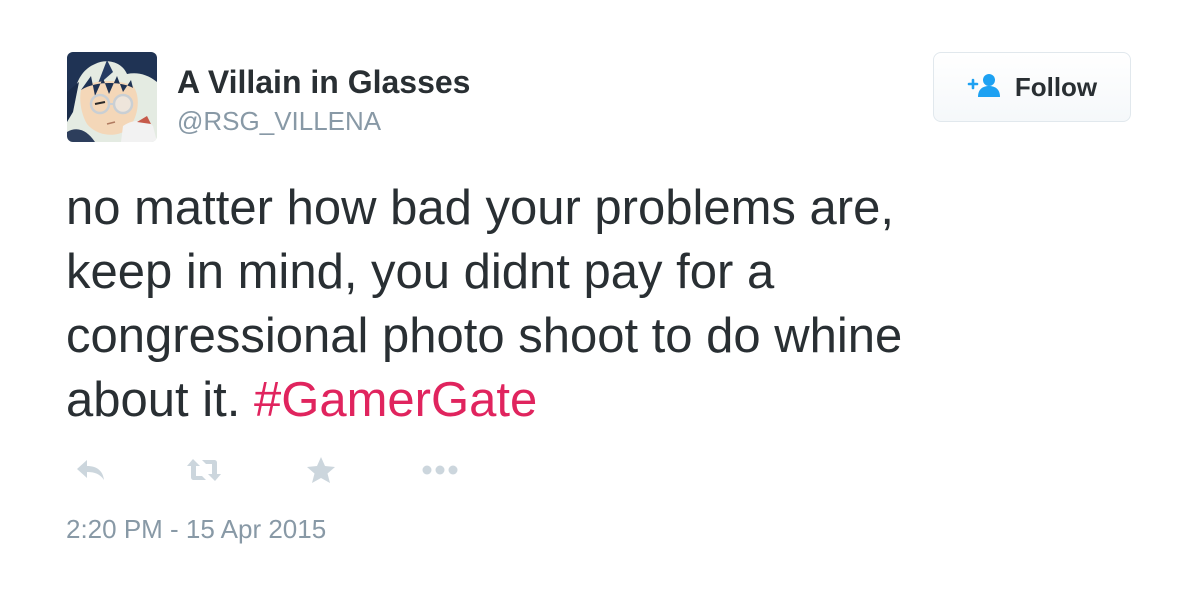 This screenshot has height=605, width=1200. I want to click on hashtag-word: GamerGate, so click(409, 400).